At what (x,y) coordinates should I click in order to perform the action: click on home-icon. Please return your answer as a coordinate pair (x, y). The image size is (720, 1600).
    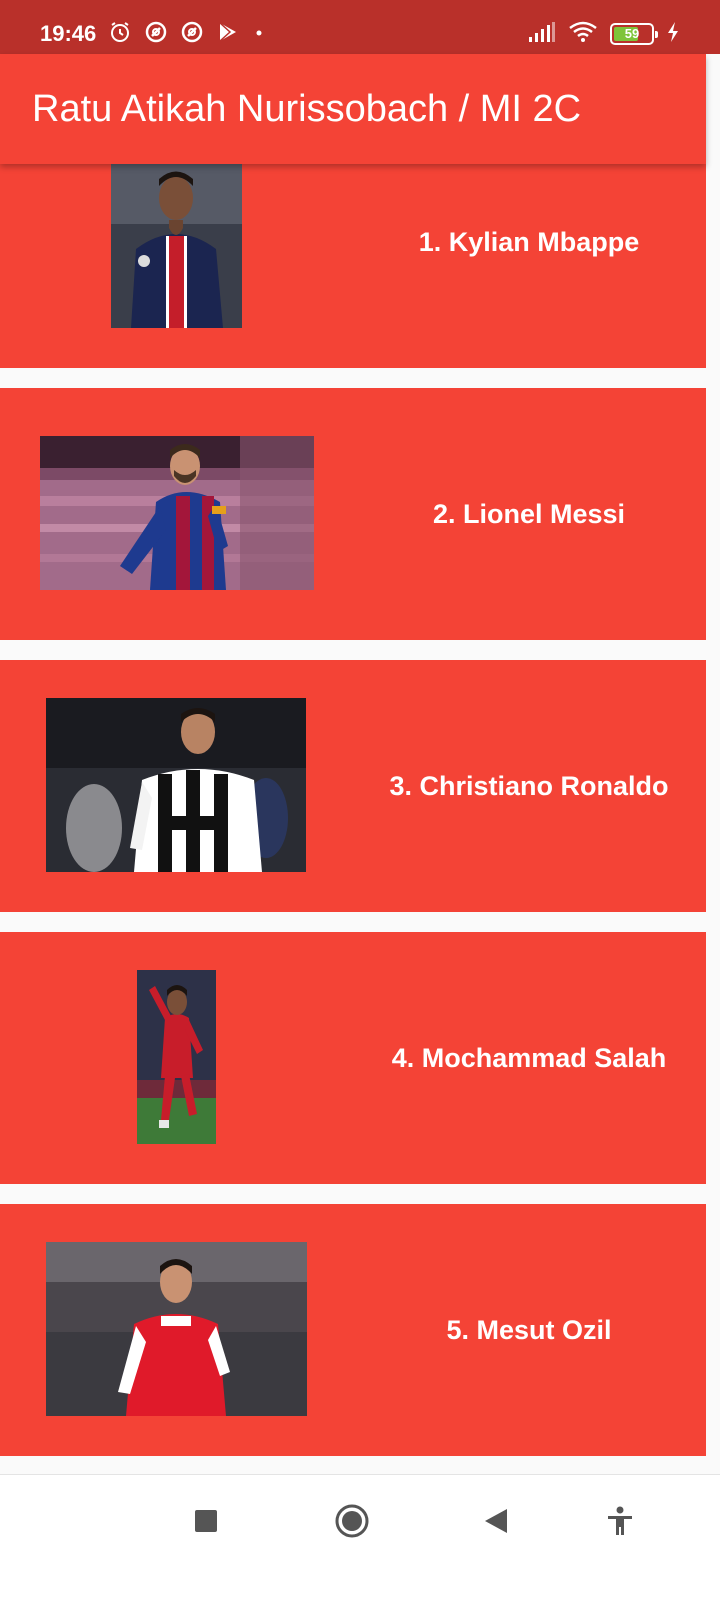
    Looking at the image, I should click on (352, 1523).